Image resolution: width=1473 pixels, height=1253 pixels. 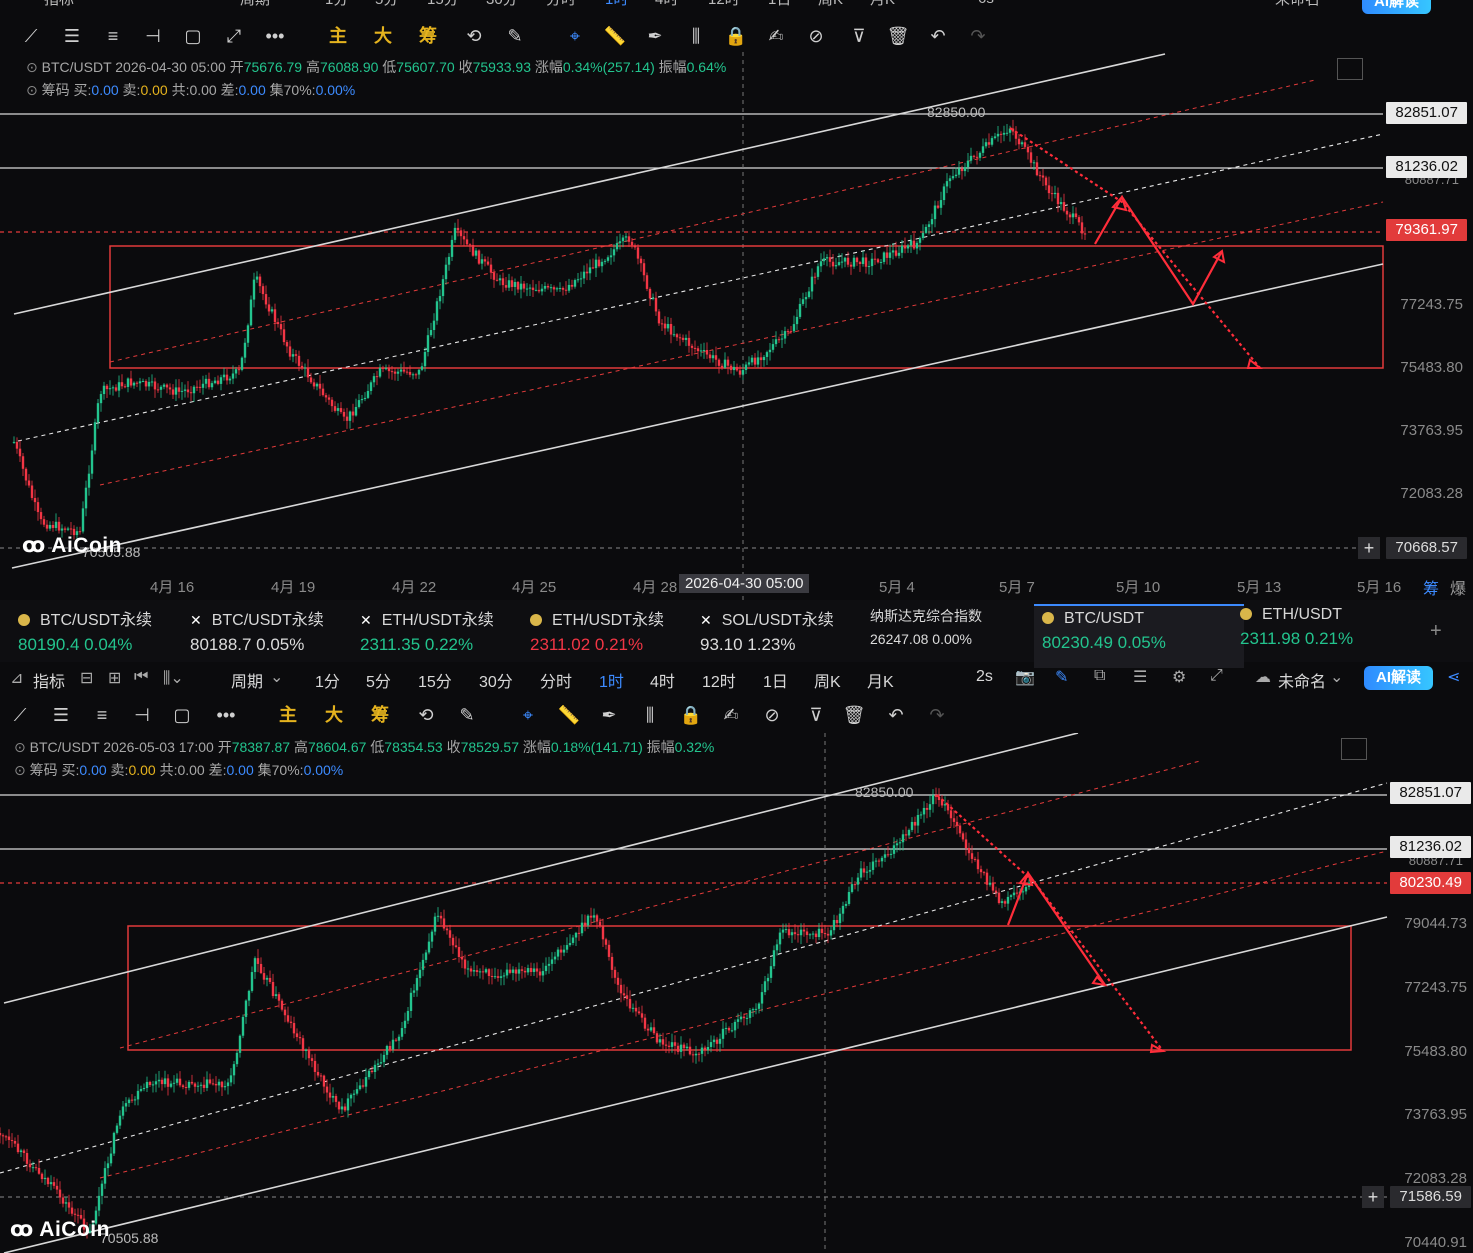 What do you see at coordinates (427, 633) in the screenshot?
I see `ticker-tab: ✕ ETH/USDT永续 2311.35 0.22%` at bounding box center [427, 633].